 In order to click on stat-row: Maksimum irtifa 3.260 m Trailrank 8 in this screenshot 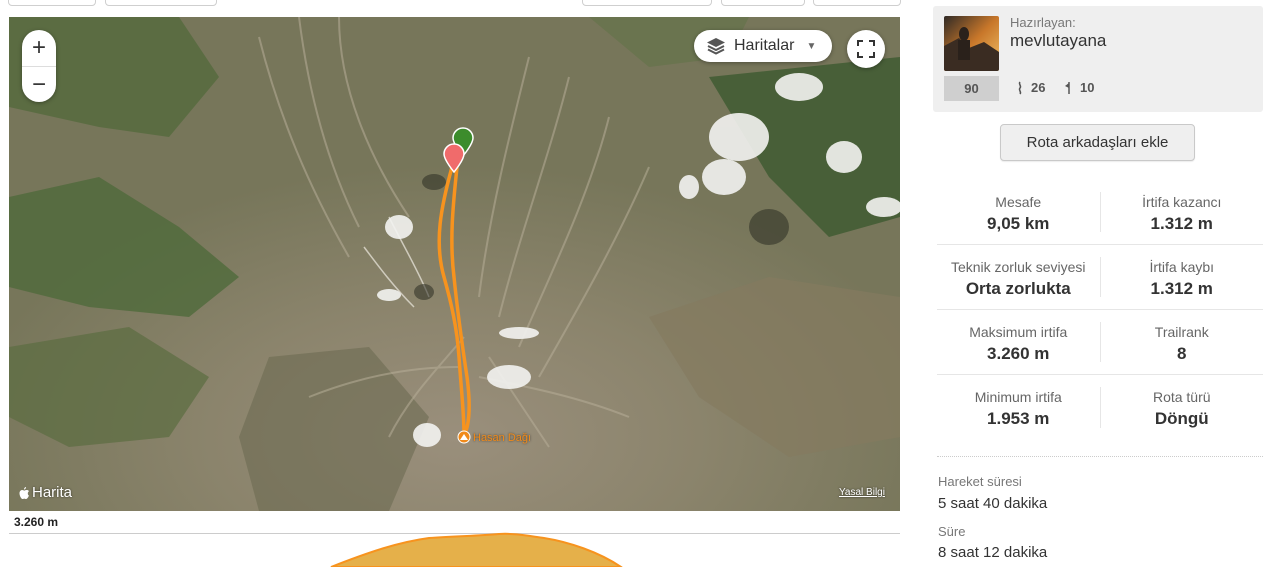, I will do `click(1100, 342)`.